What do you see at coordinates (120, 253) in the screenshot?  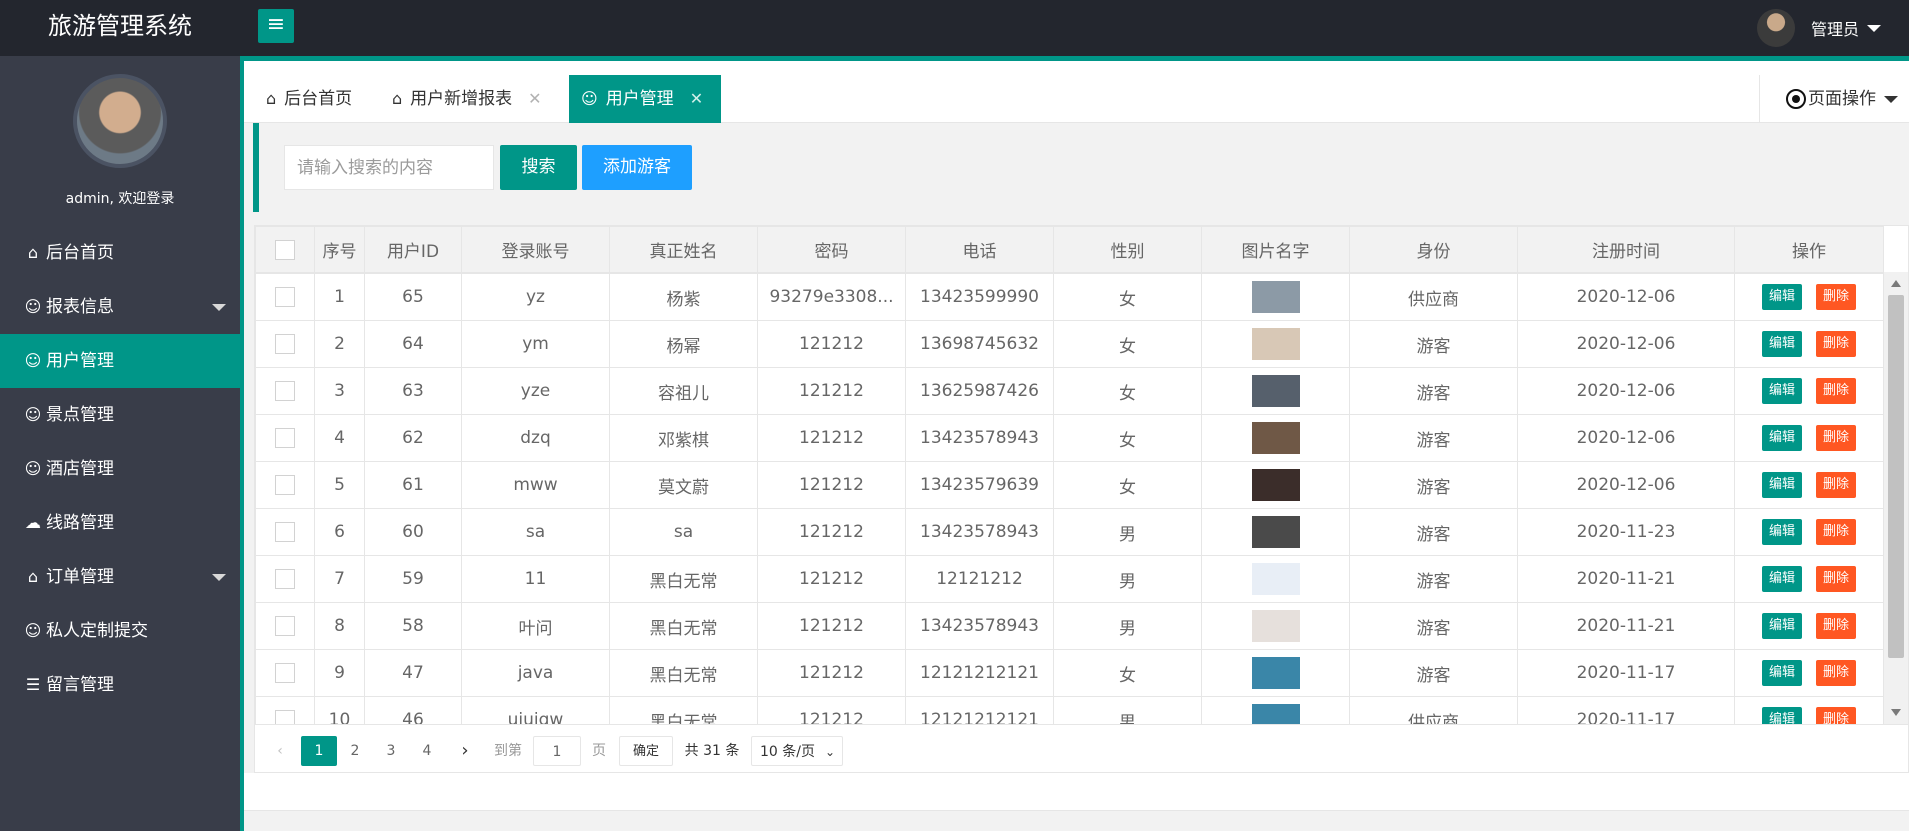 I see `sidebar-item-0: ⌂ 后台首页` at bounding box center [120, 253].